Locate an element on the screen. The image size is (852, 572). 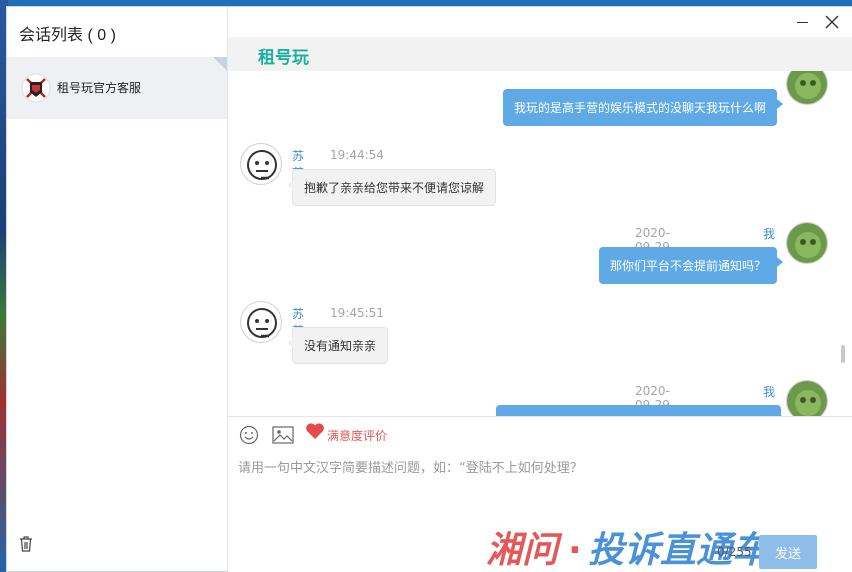
rating-label: 满意度评价 is located at coordinates (357, 436).